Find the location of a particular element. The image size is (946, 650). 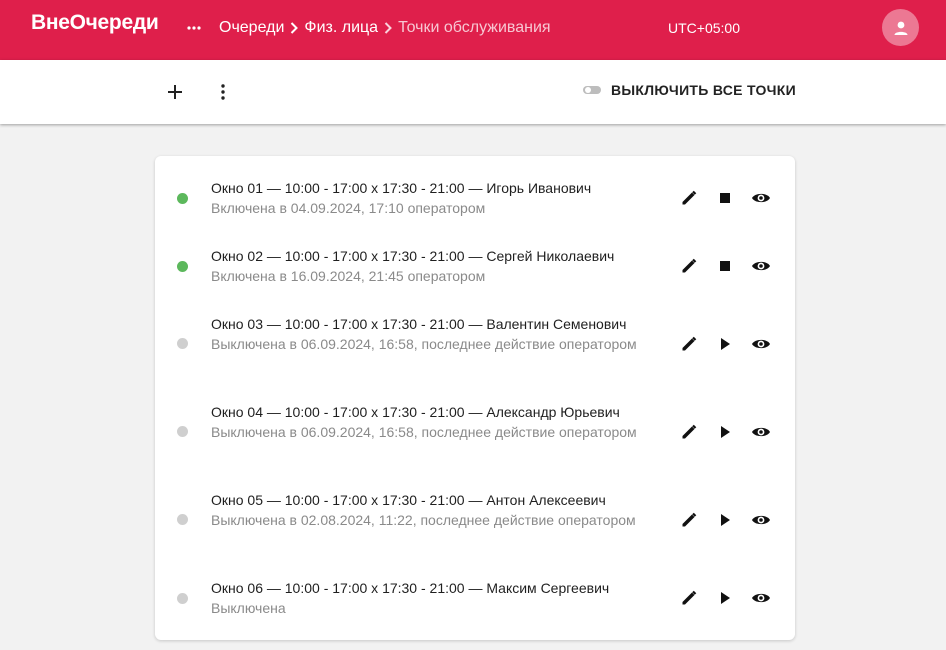

plus-icon is located at coordinates (175, 92).